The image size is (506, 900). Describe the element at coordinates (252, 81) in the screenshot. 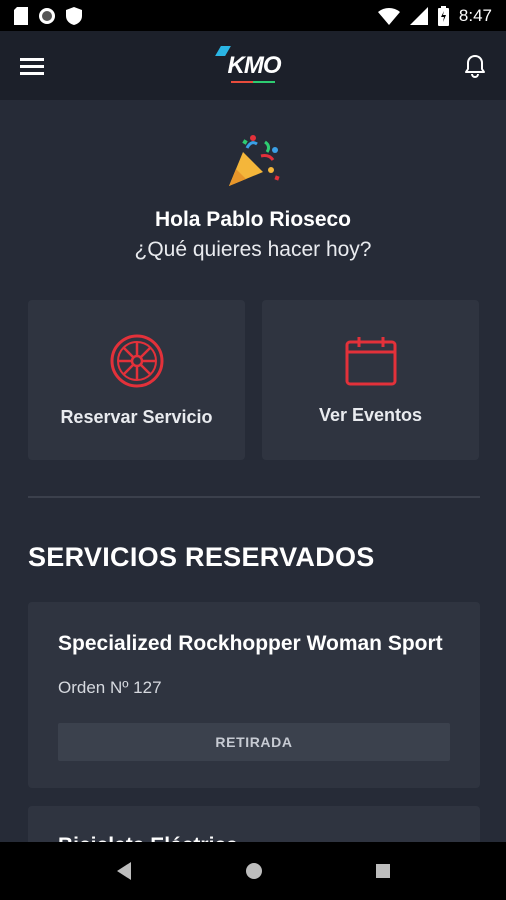

I see `logo-stripe` at that location.